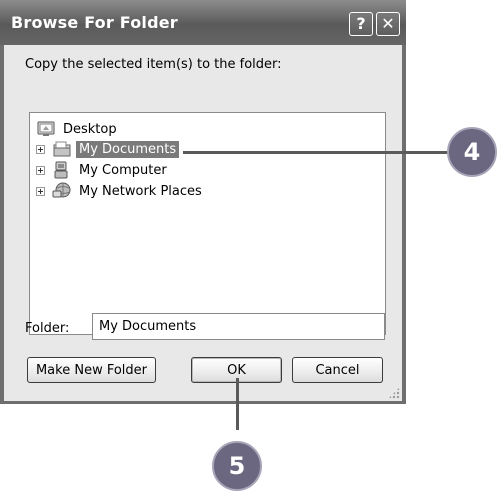  Describe the element at coordinates (361, 24) in the screenshot. I see `help-button: ?` at that location.